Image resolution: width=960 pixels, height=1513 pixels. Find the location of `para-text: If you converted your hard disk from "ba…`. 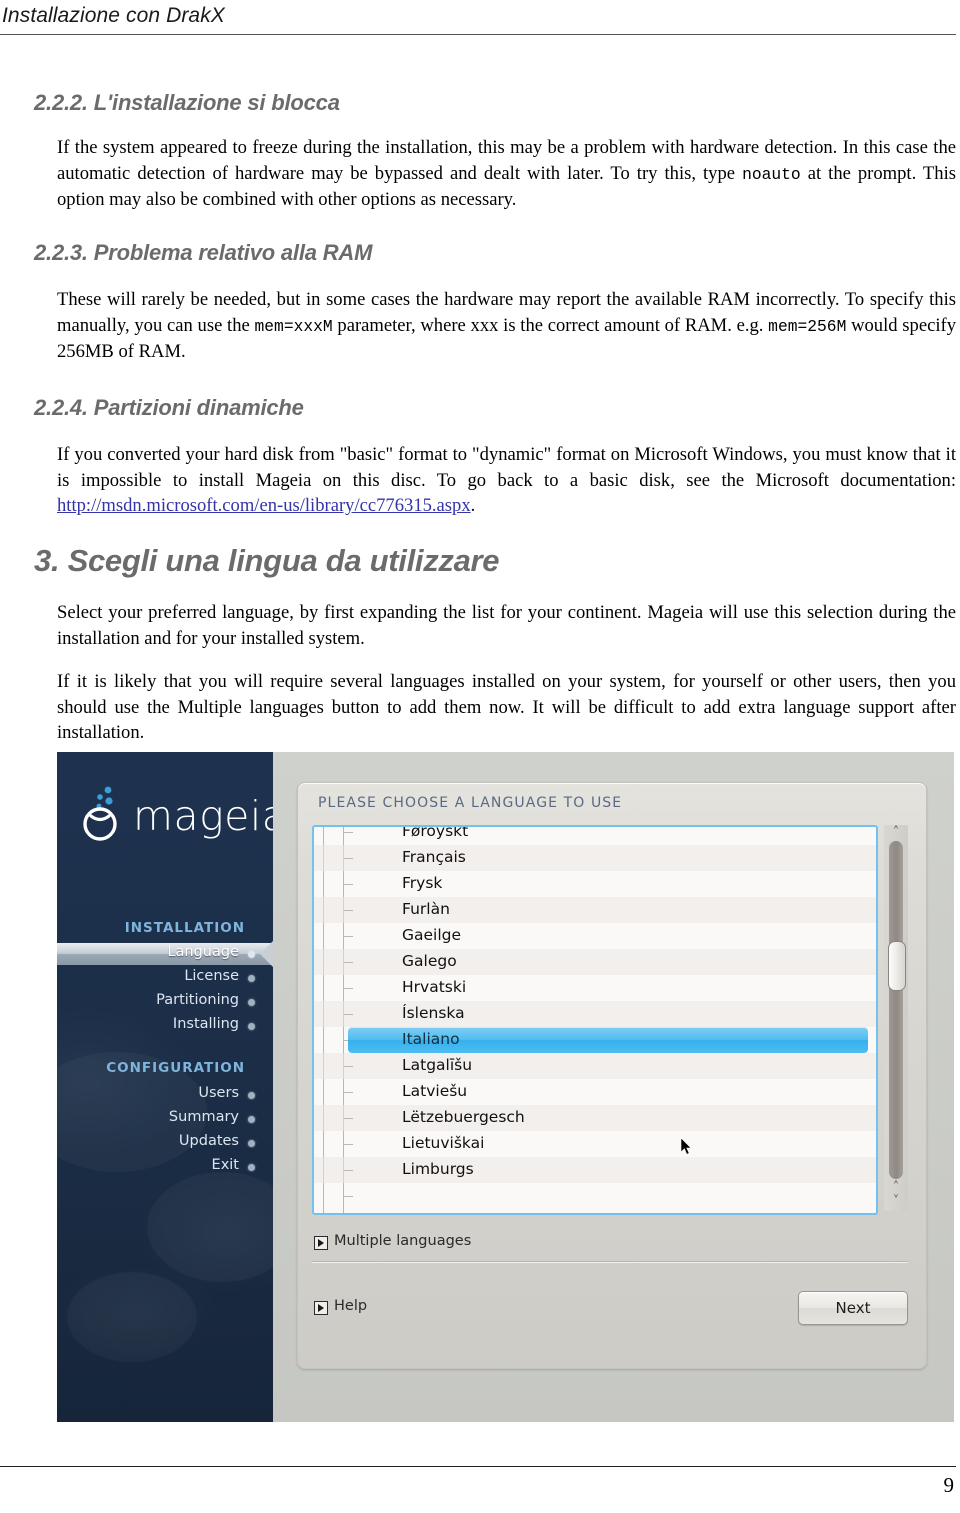

para-text: If you converted your hard disk from "ba… is located at coordinates (506, 467).